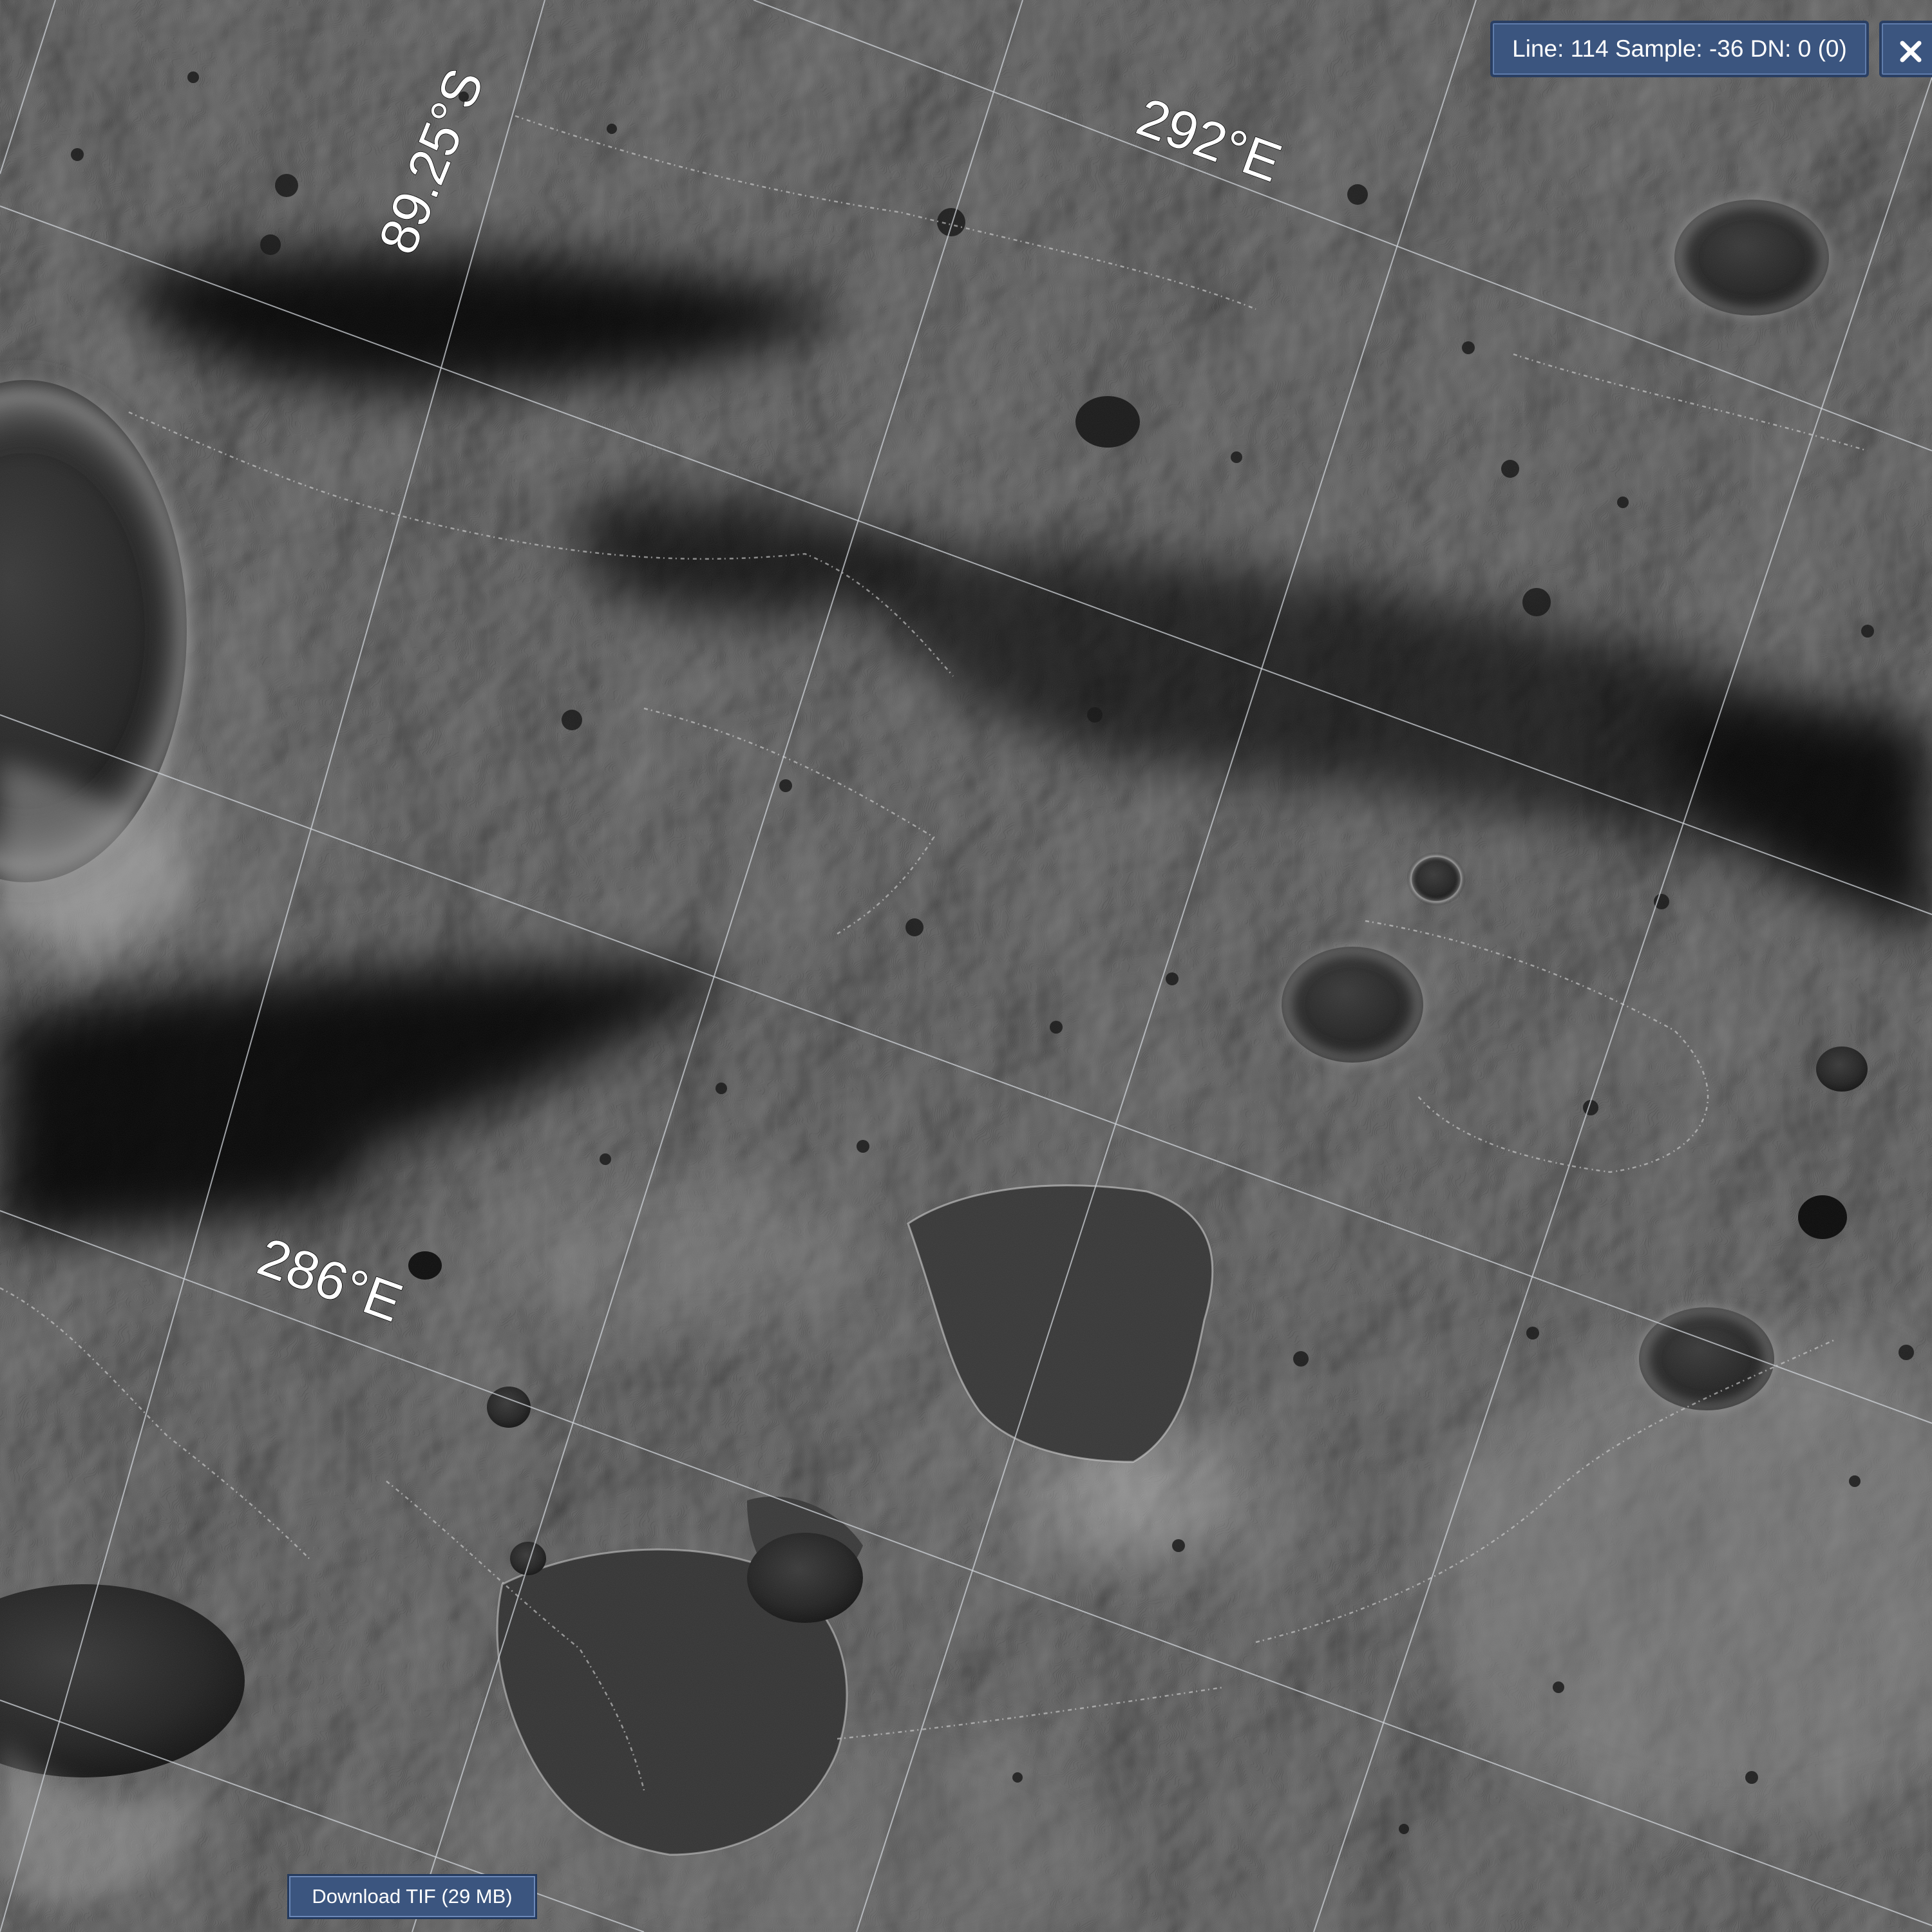  Describe the element at coordinates (1679, 49) in the screenshot. I see `pixel-readout: Line: 114 Sample: -36 DN: 0 (0)` at that location.